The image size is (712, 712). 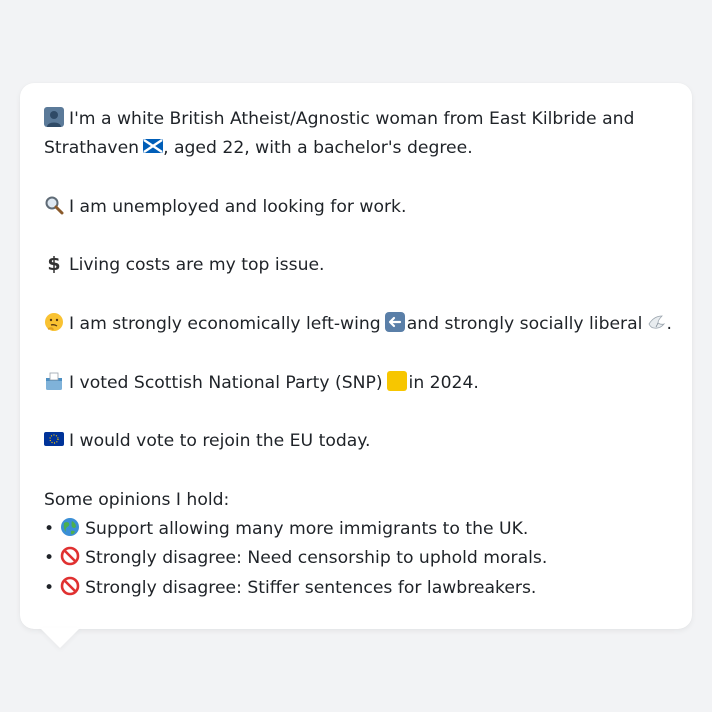 What do you see at coordinates (54, 381) in the screenshot?
I see `ballot-box-icon` at bounding box center [54, 381].